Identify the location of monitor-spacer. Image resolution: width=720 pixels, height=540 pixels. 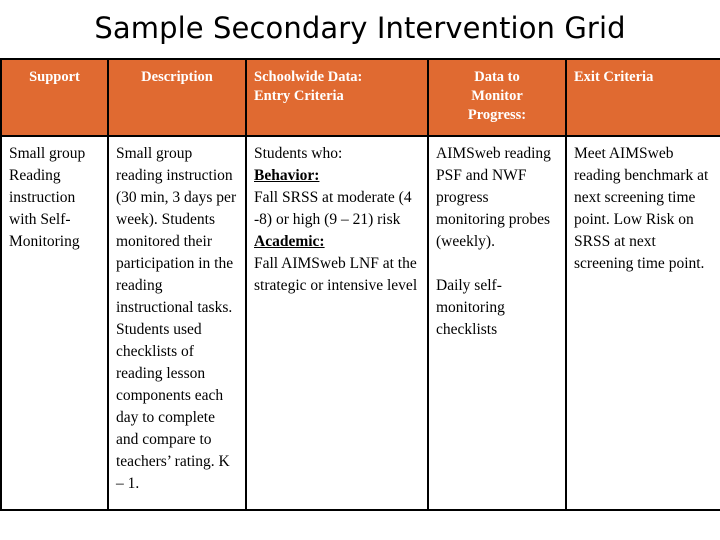
(497, 264).